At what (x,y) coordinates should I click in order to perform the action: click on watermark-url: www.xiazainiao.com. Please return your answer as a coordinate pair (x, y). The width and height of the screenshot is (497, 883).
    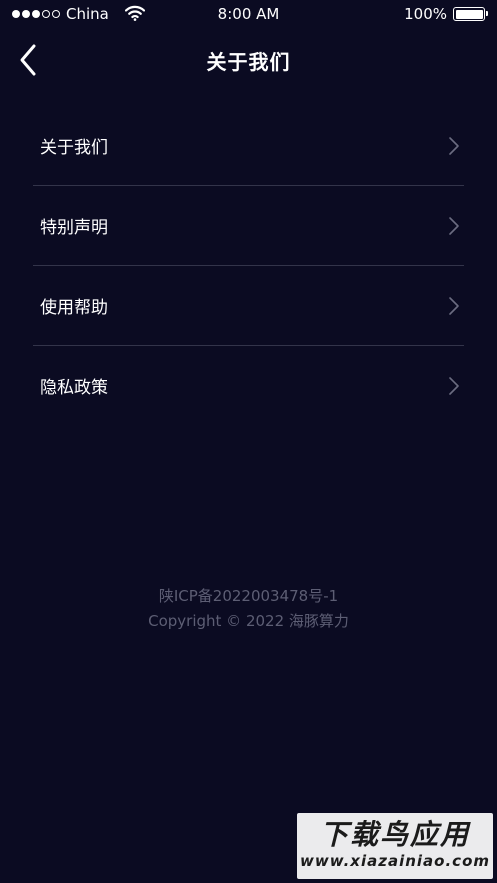
    Looking at the image, I should click on (395, 861).